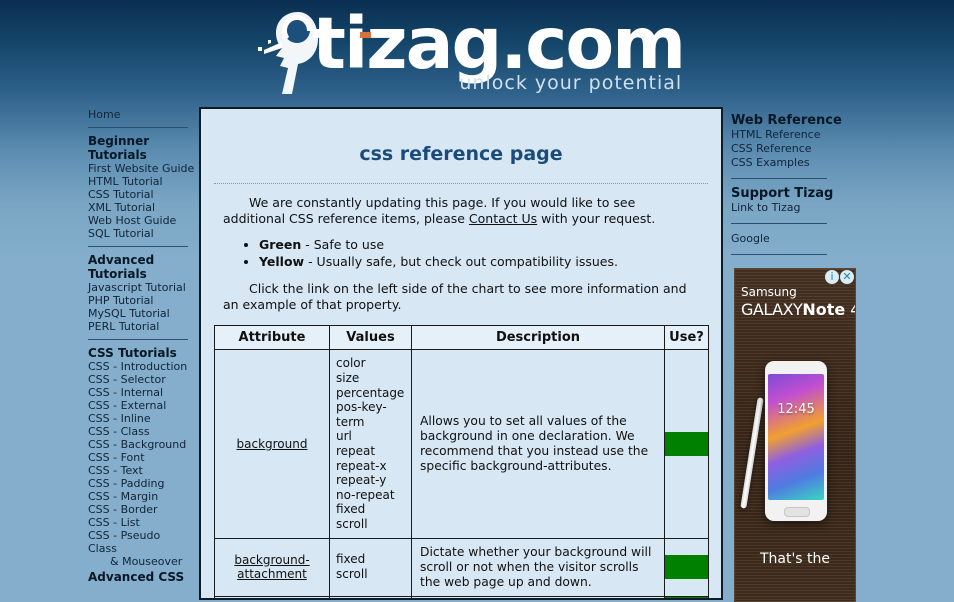  I want to click on right-item-css-examples: CSS Examples, so click(795, 163).